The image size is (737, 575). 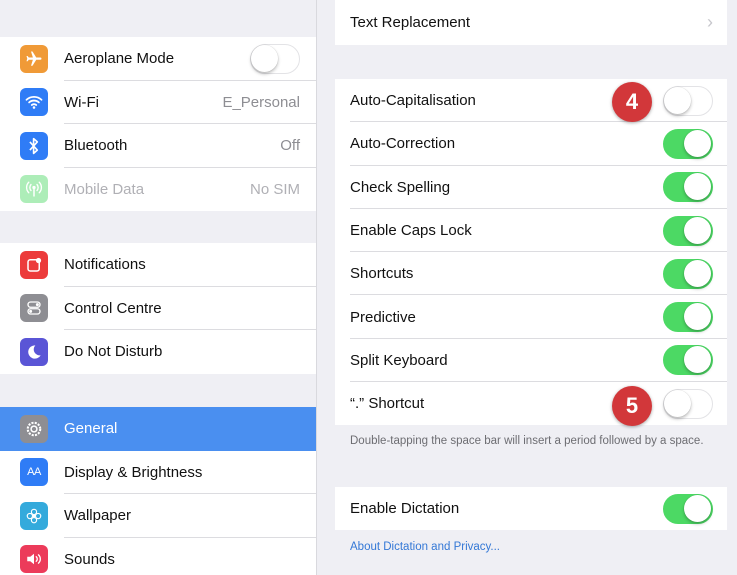 I want to click on predictive-toggle, so click(x=688, y=317).